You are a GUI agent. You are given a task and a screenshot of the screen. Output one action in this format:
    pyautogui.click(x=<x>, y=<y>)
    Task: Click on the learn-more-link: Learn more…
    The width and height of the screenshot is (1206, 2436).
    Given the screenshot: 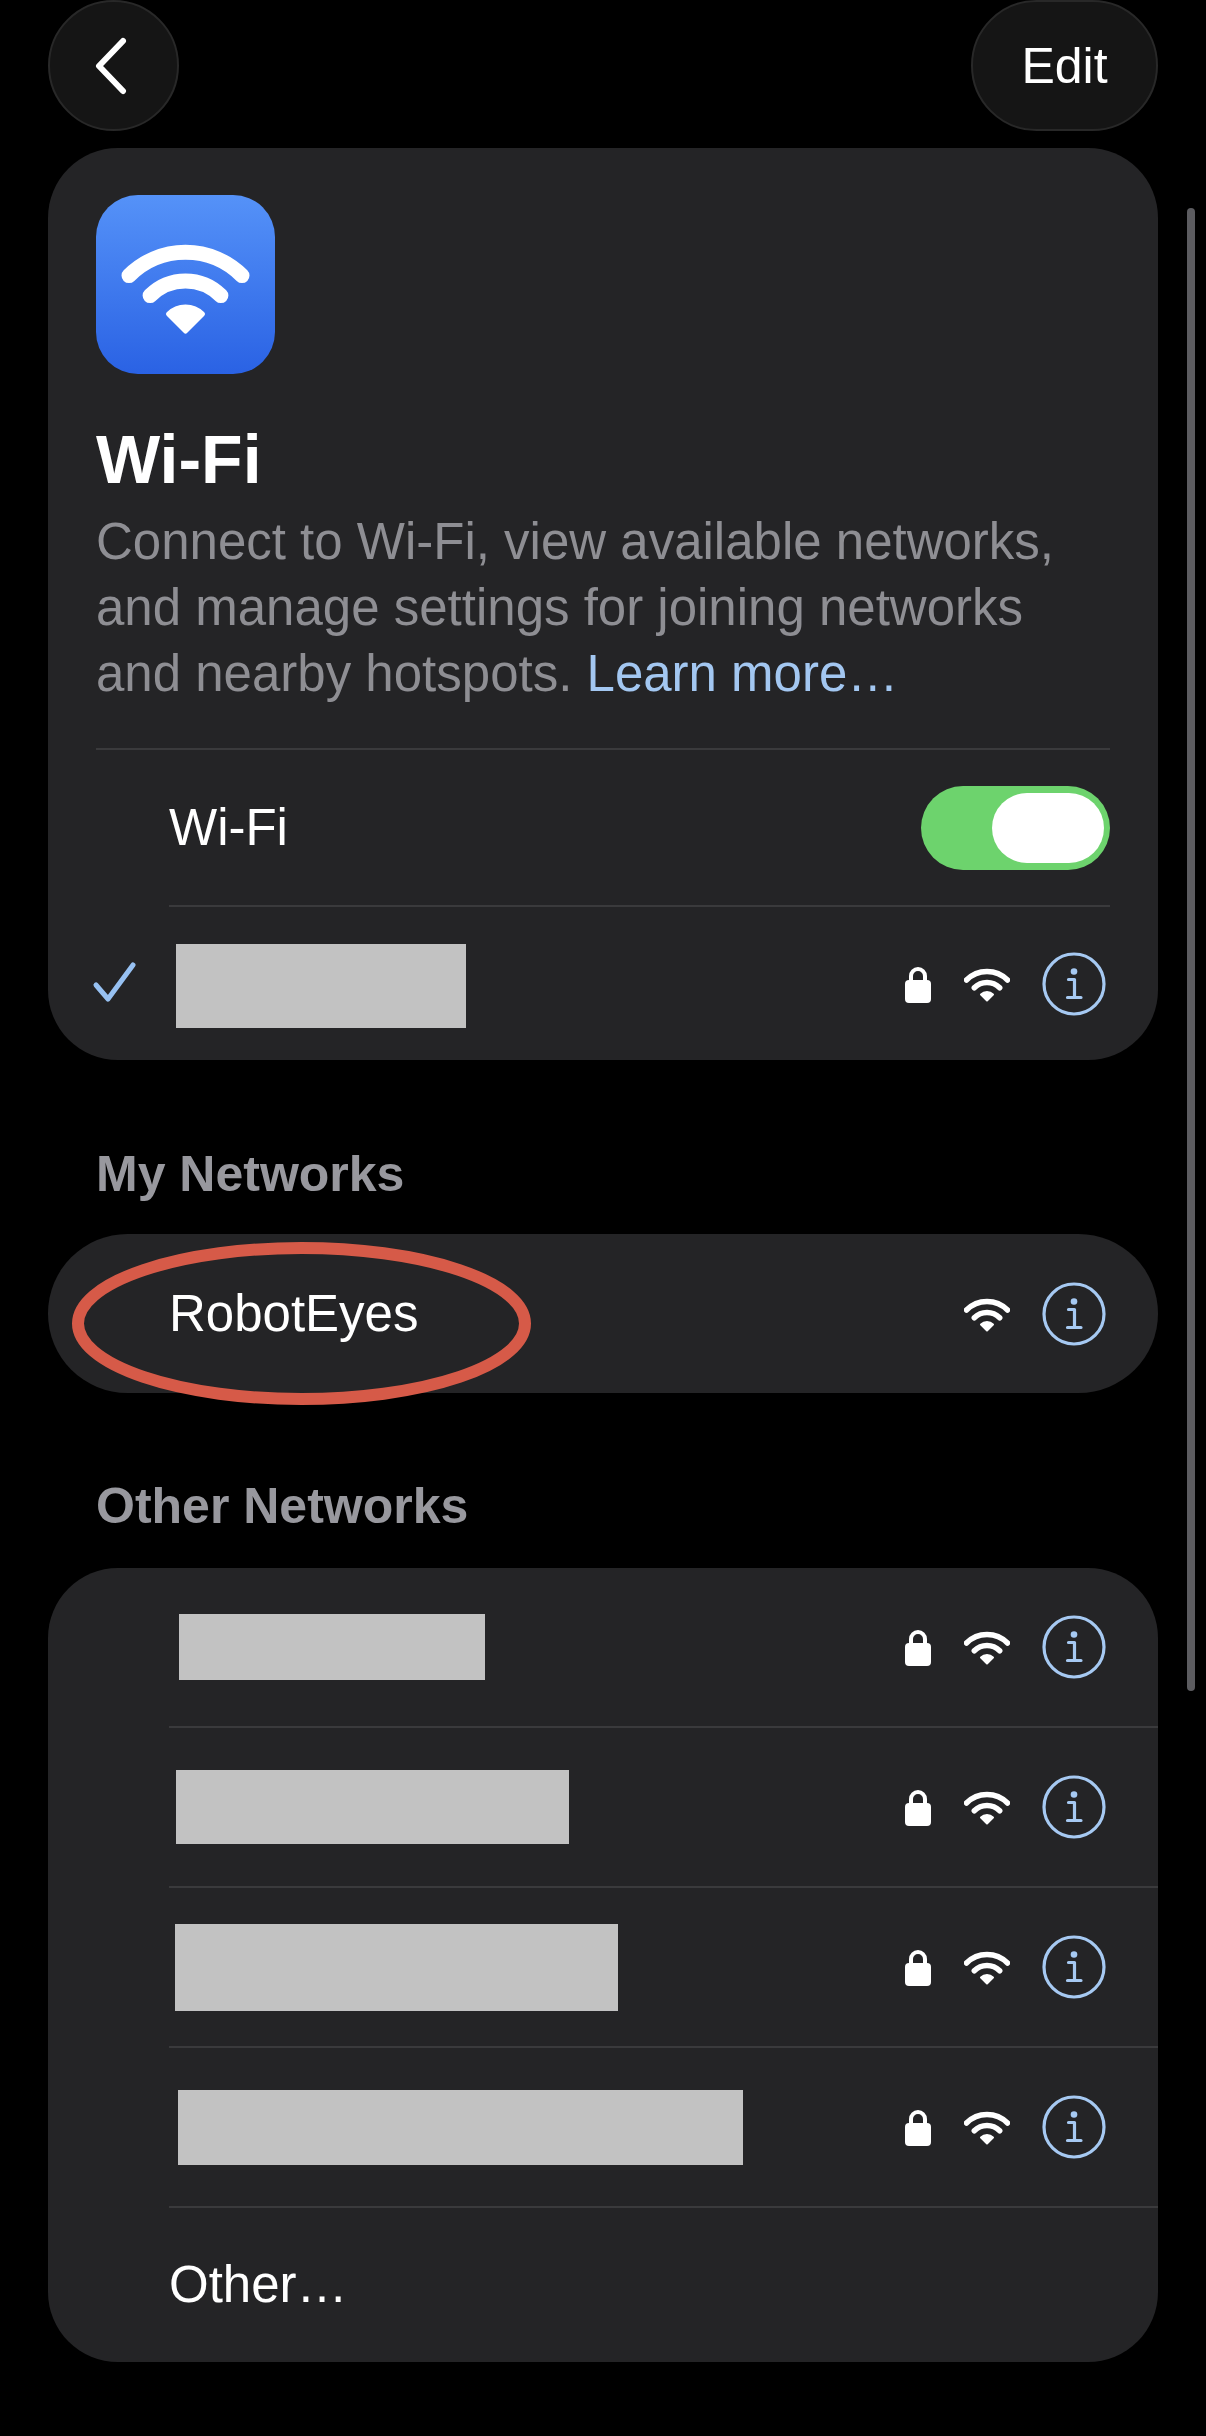 What is the action you would take?
    pyautogui.click(x=742, y=673)
    